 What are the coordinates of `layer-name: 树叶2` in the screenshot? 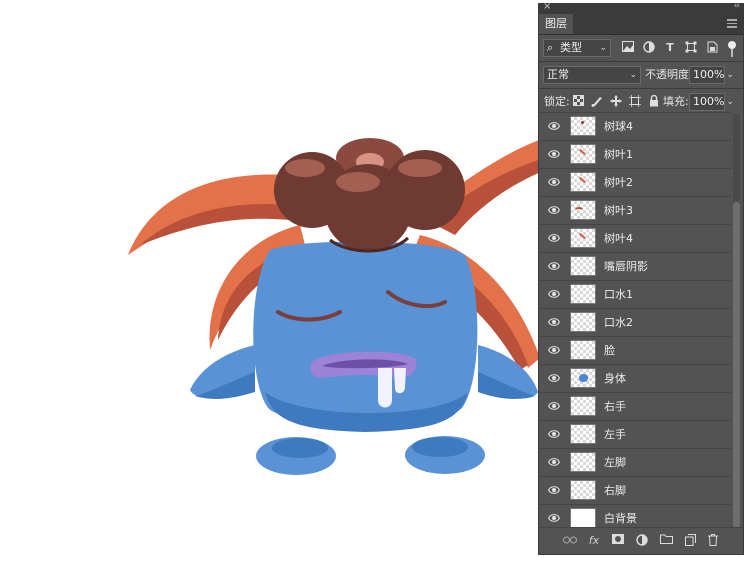 It's located at (618, 183).